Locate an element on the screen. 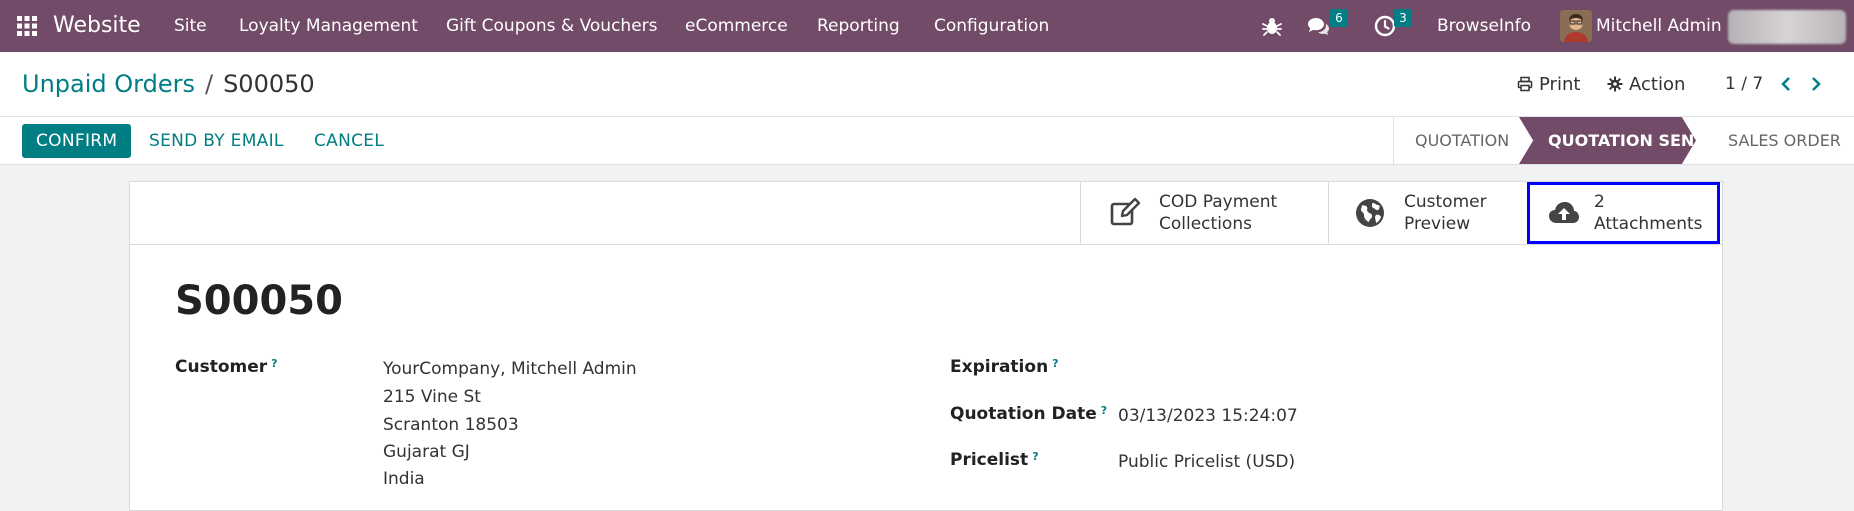 The image size is (1854, 511). expiration-label: Expiration? is located at coordinates (1004, 367).